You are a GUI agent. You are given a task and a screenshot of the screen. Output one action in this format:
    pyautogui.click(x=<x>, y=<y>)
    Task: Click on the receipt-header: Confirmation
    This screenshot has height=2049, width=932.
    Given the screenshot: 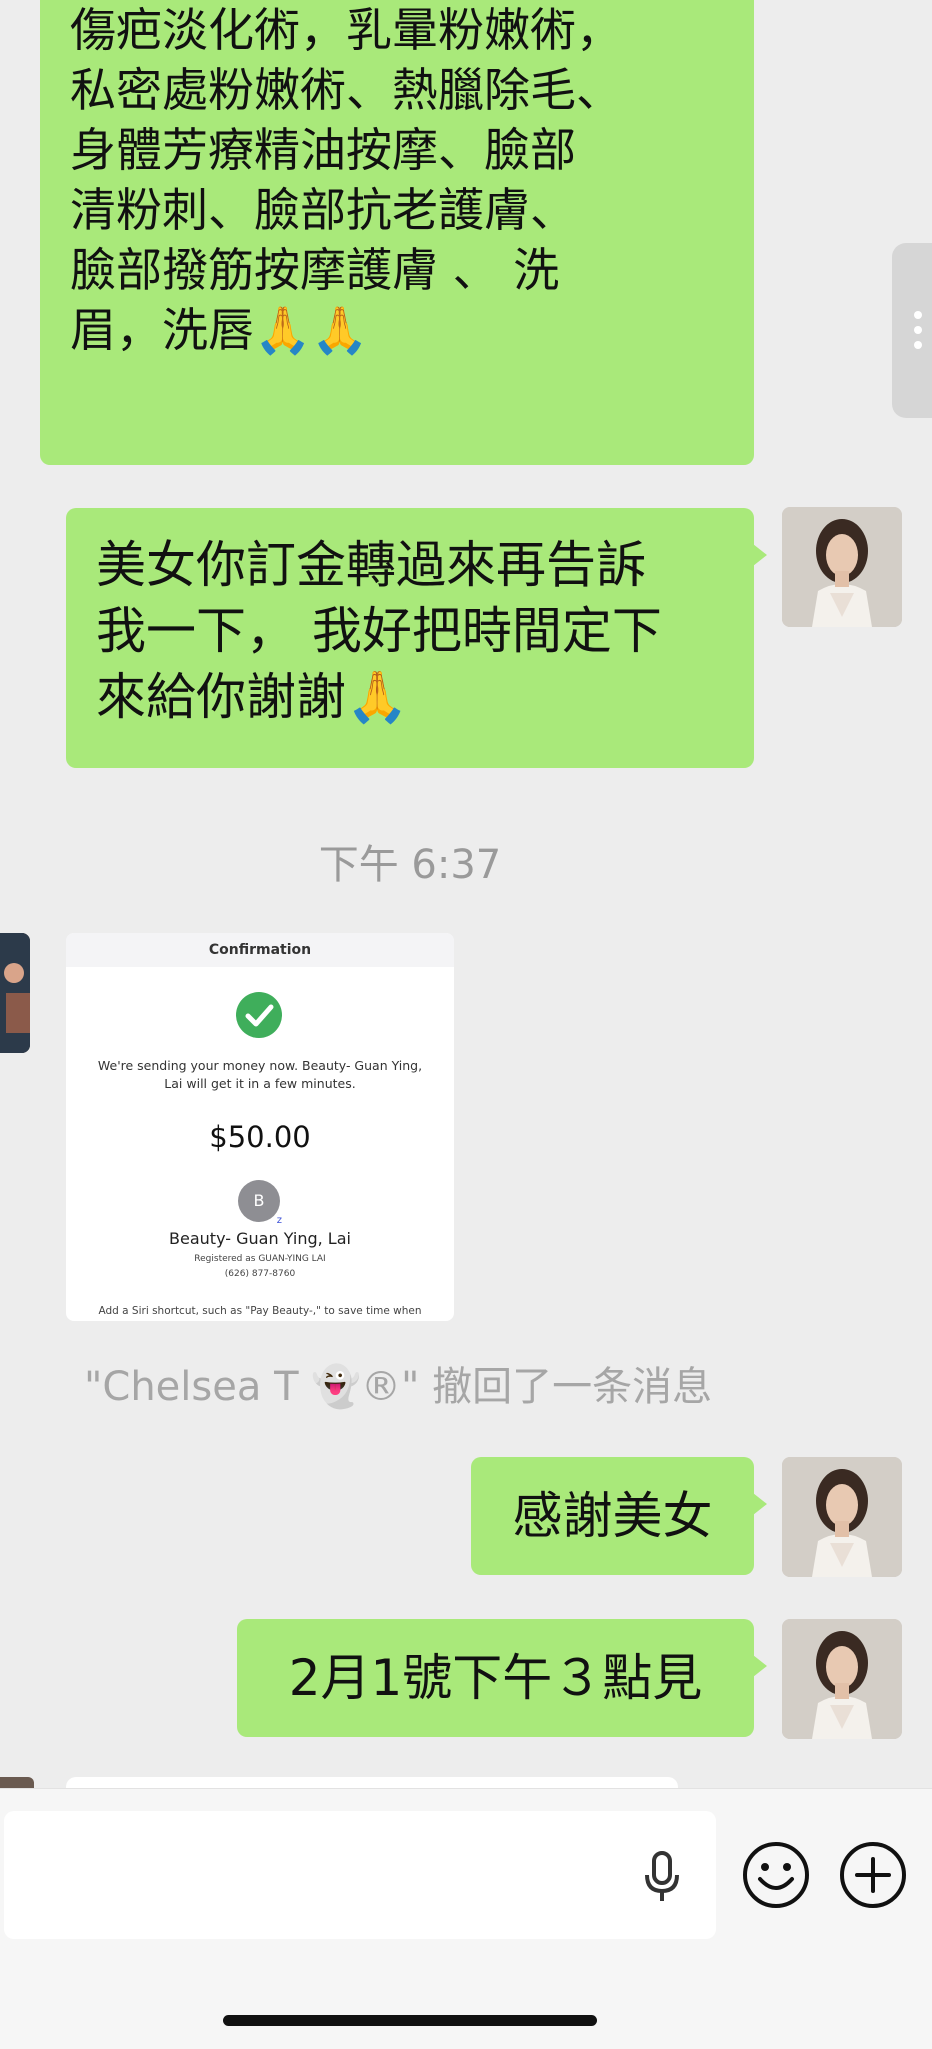 What is the action you would take?
    pyautogui.click(x=260, y=950)
    